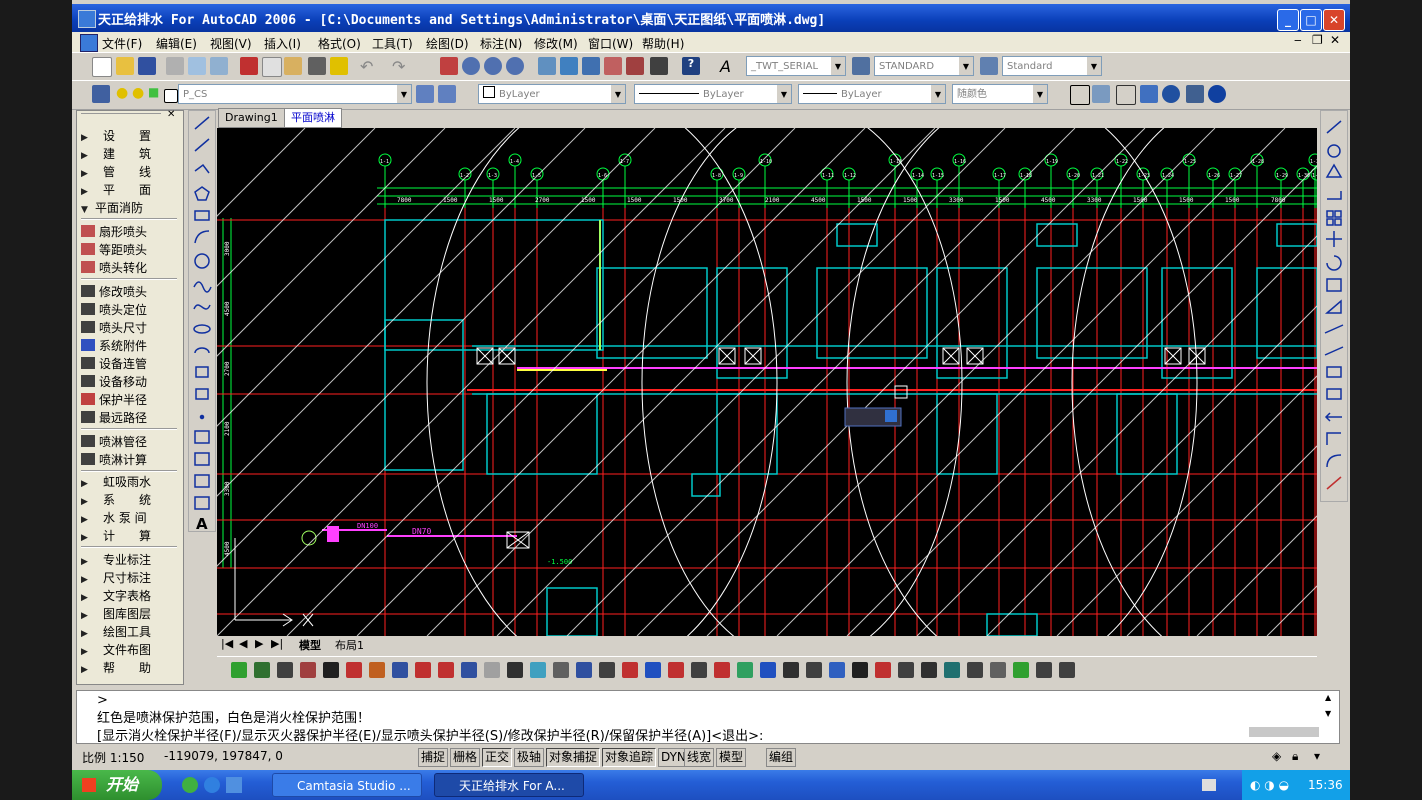 The width and height of the screenshot is (1422, 800). I want to click on help-icon: ?, so click(691, 66).